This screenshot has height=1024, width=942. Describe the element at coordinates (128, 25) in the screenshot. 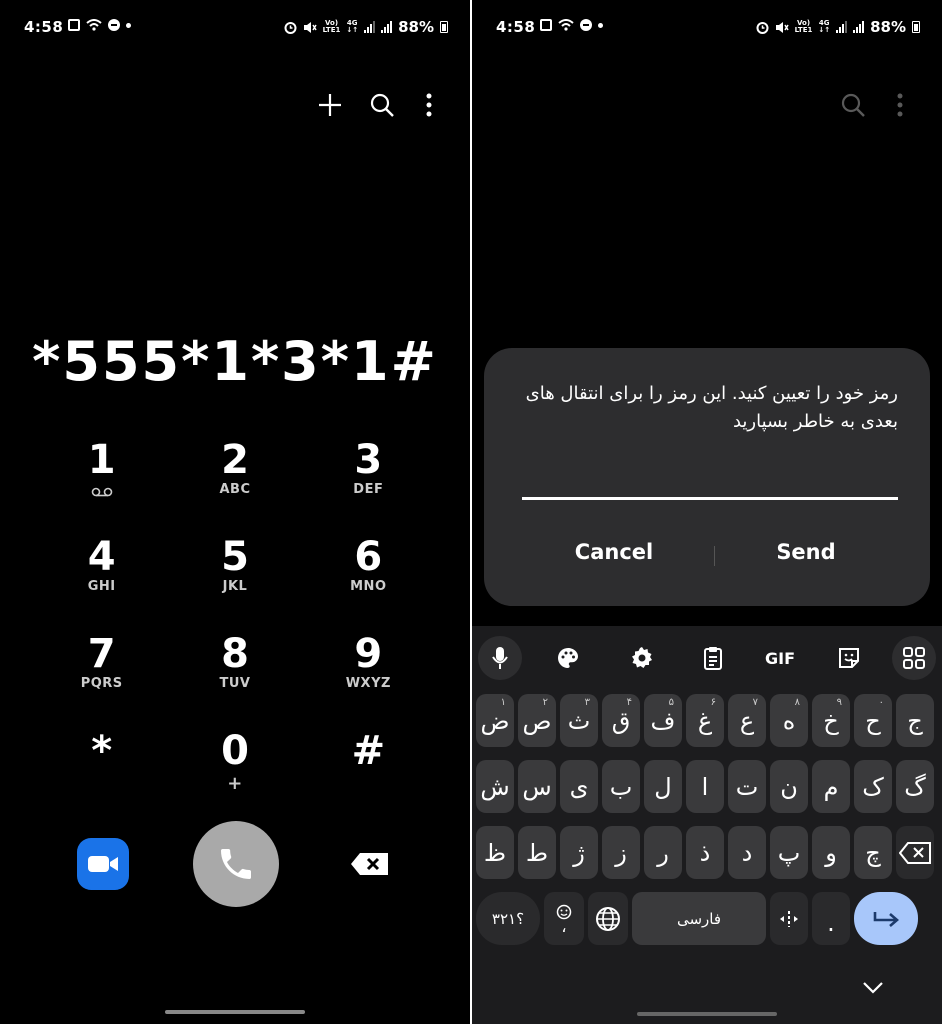

I see `notification-dot-icon` at that location.